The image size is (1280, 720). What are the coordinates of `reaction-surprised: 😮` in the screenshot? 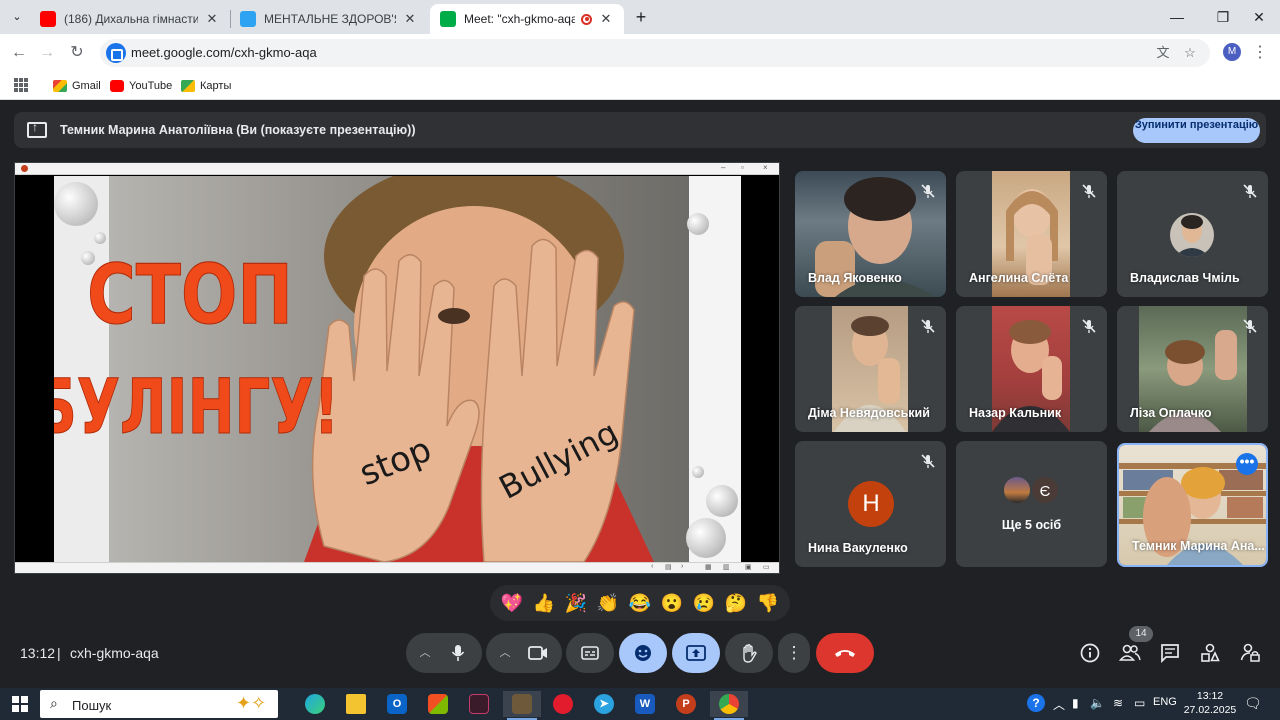 It's located at (672, 603).